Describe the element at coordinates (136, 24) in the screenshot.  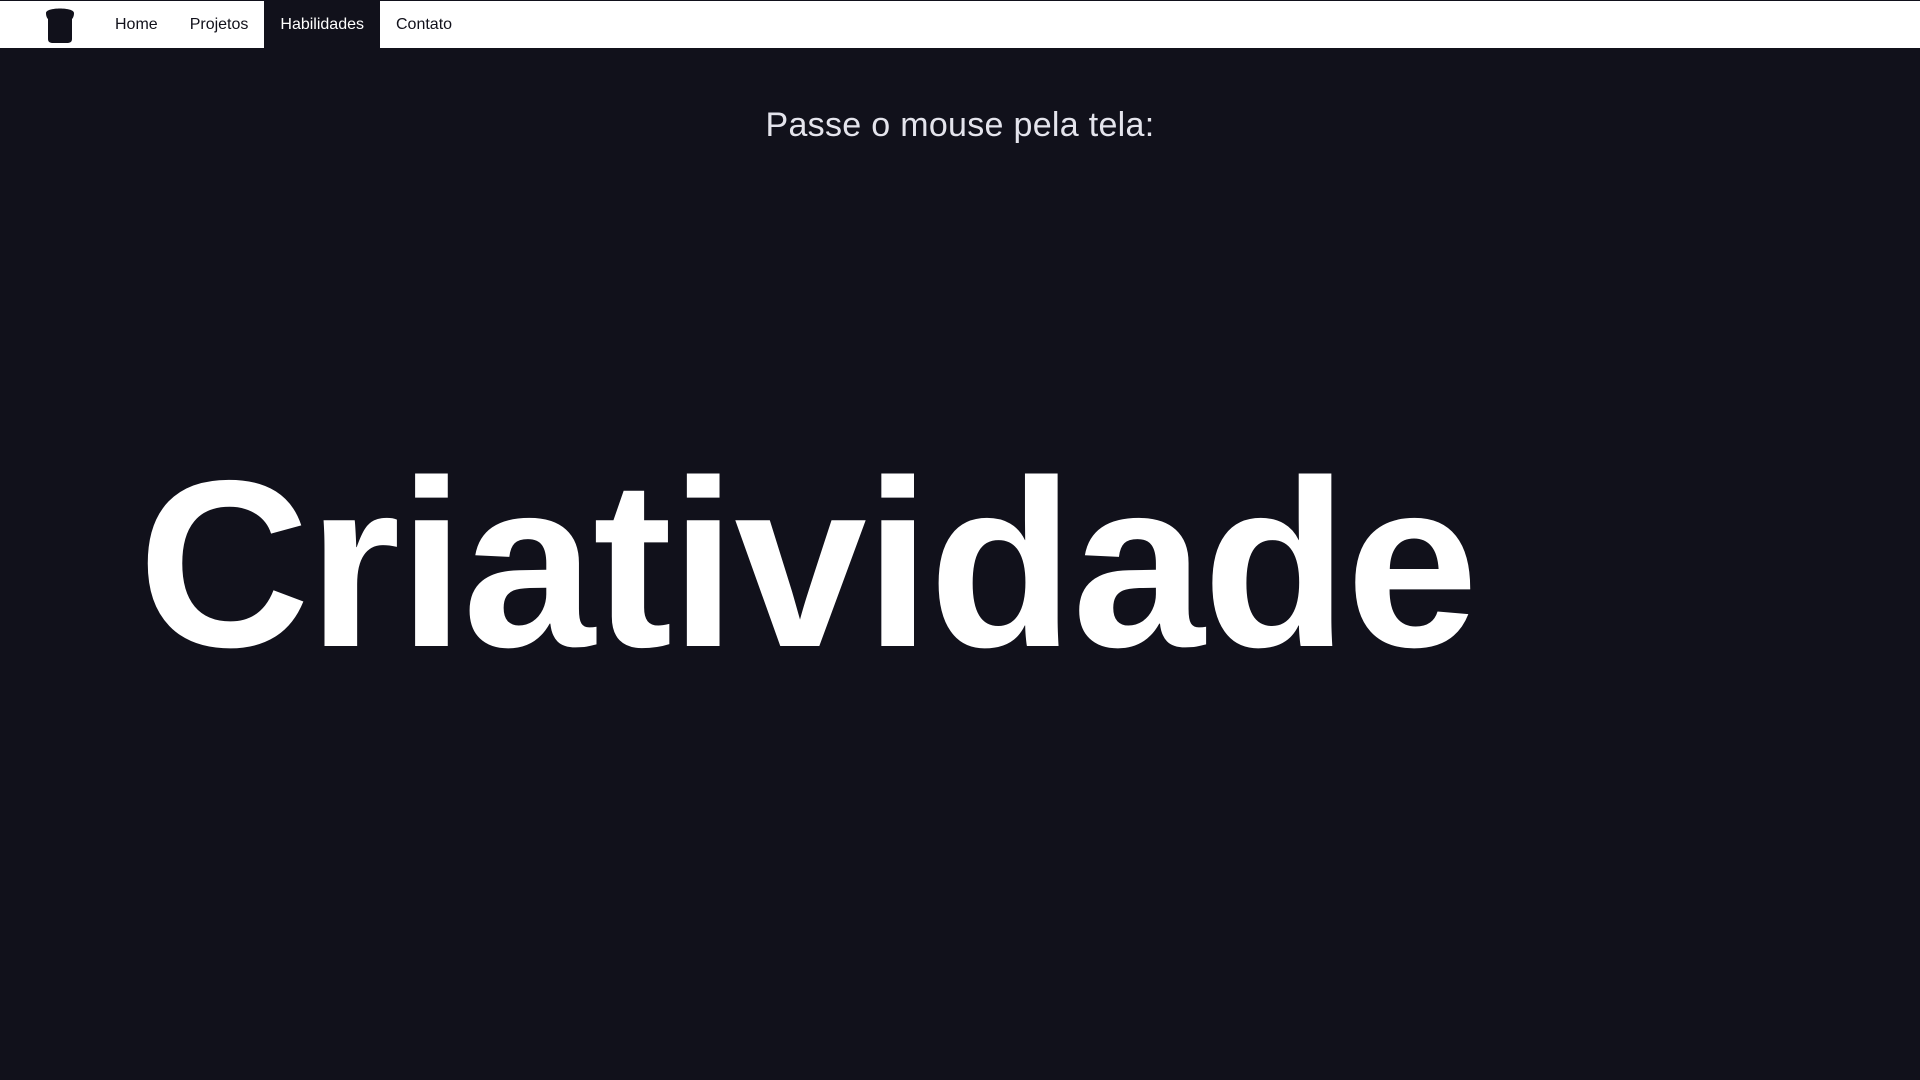
I see `nav-item-home: Home` at that location.